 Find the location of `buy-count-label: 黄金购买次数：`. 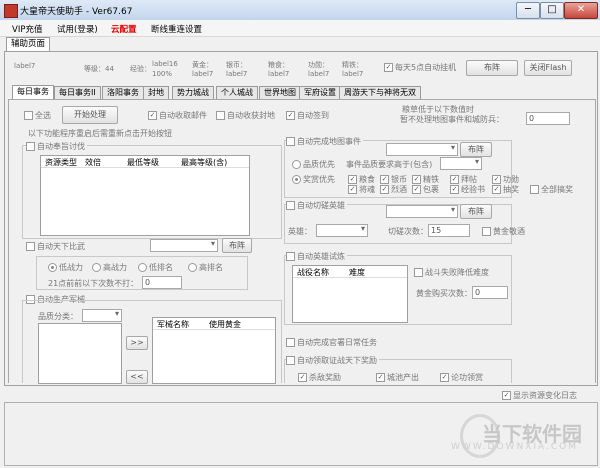

buy-count-label: 黄金购买次数： is located at coordinates (444, 293).